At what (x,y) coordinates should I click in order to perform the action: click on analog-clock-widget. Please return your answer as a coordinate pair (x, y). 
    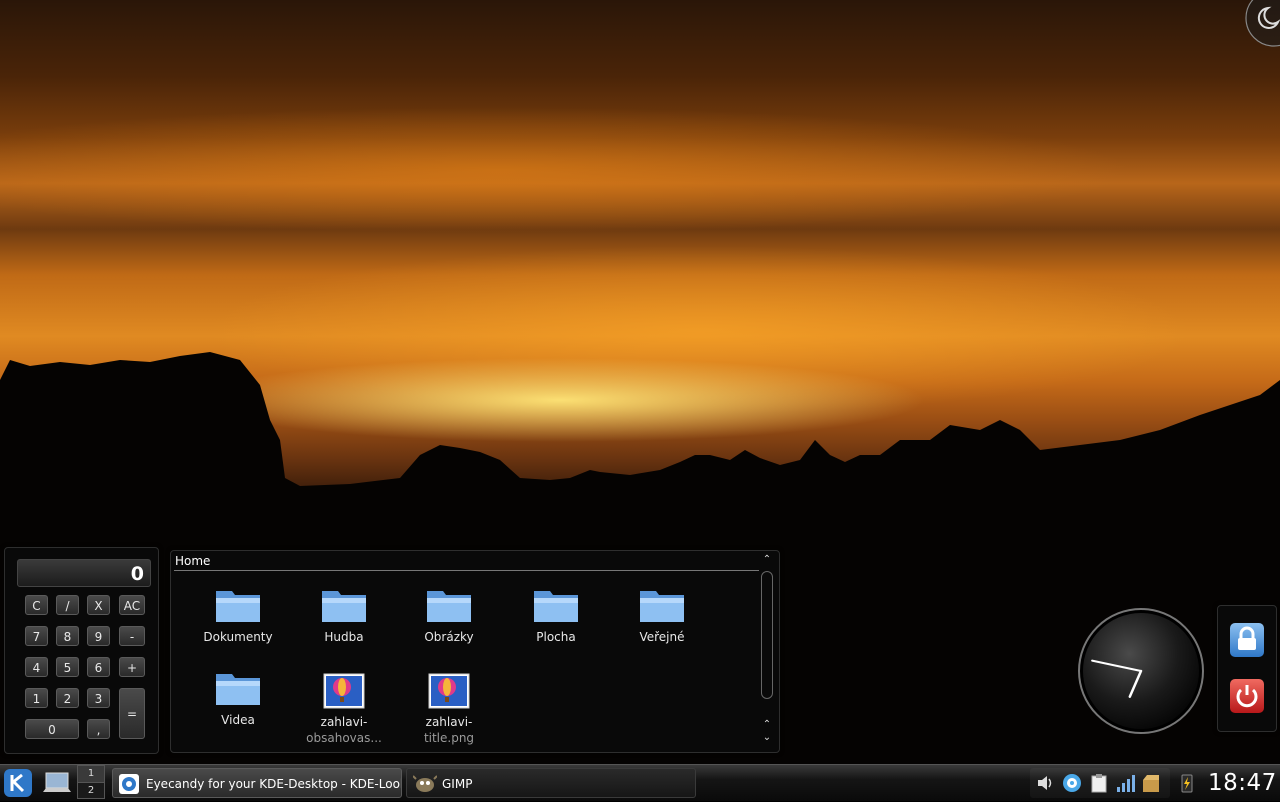
    Looking at the image, I should click on (1141, 671).